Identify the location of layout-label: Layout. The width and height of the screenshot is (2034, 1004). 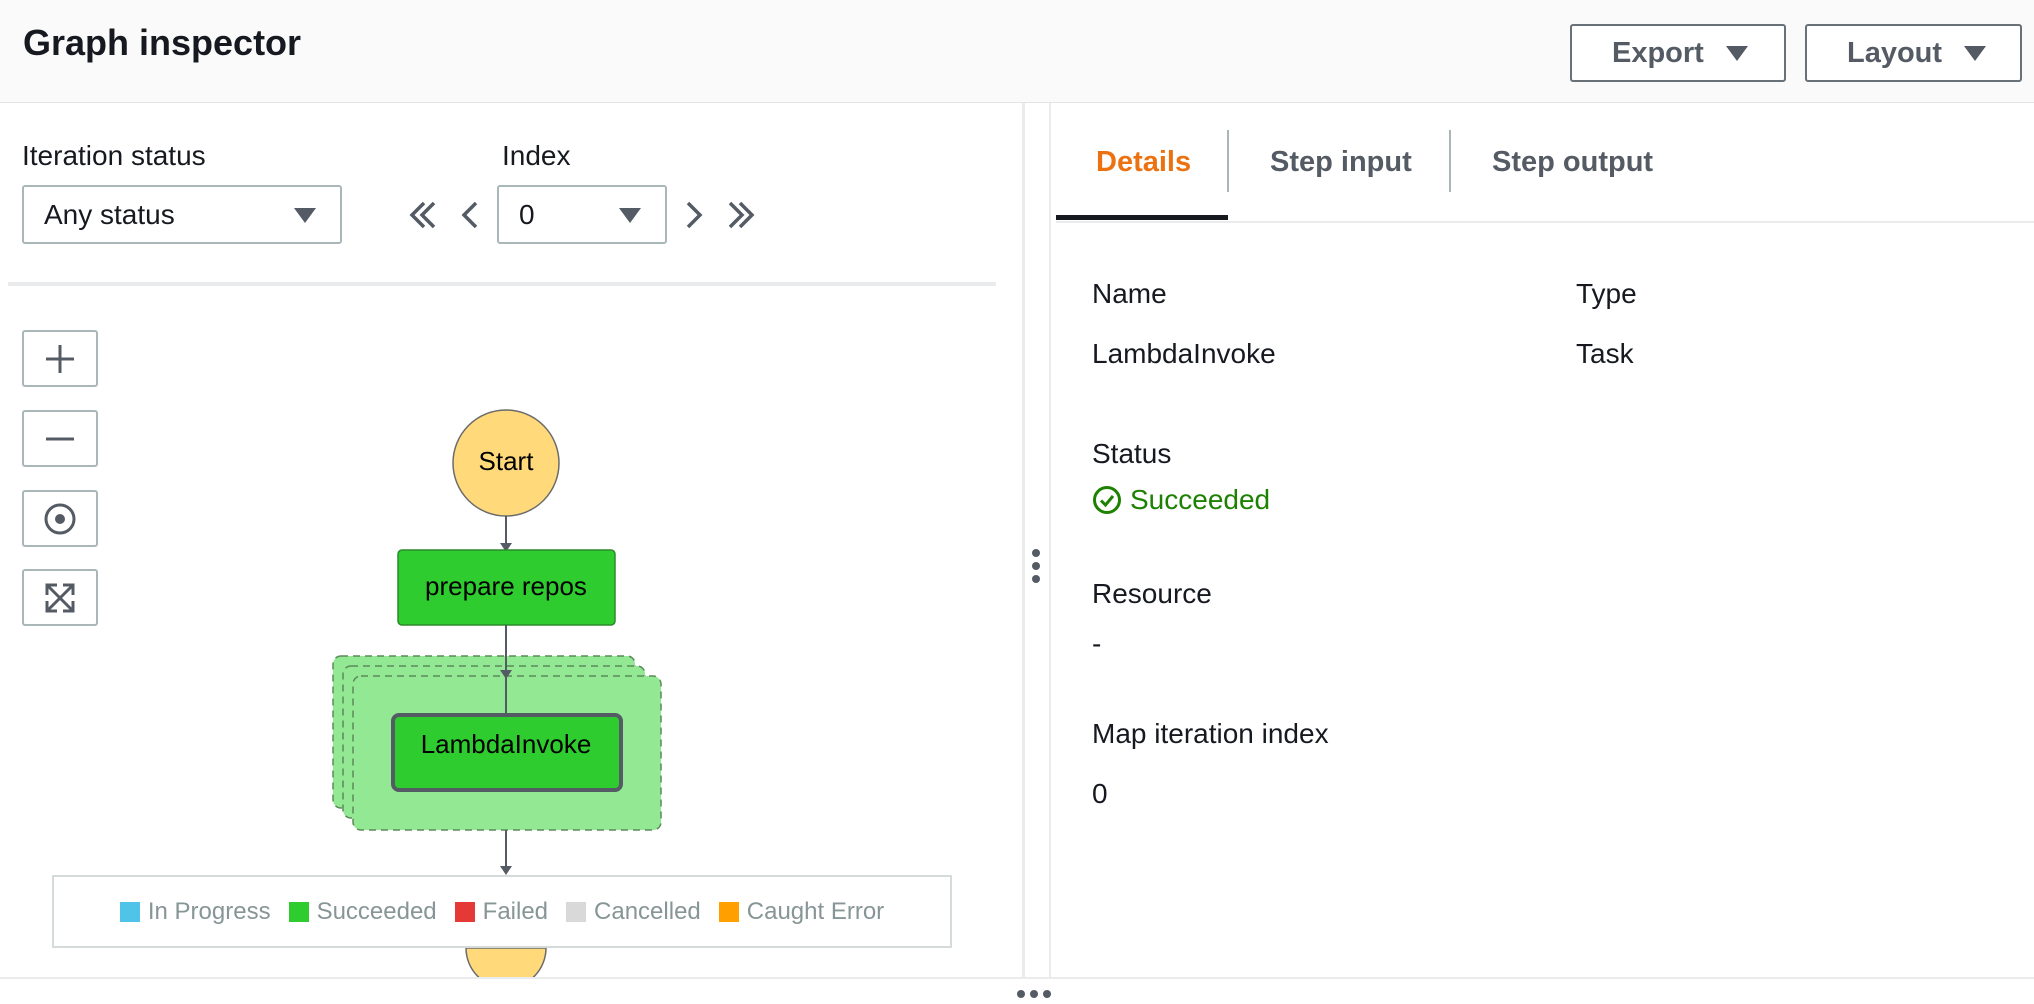
(1895, 52).